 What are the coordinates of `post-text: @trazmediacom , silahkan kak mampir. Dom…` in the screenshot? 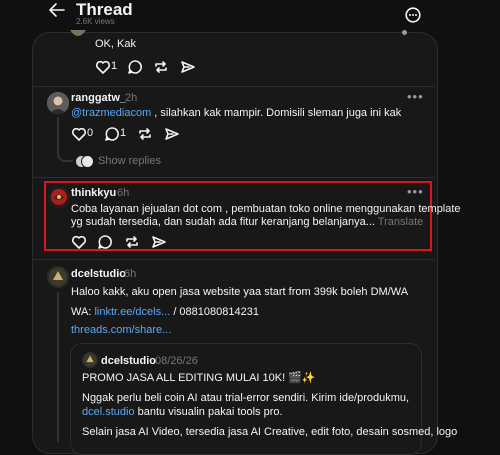 It's located at (246, 113).